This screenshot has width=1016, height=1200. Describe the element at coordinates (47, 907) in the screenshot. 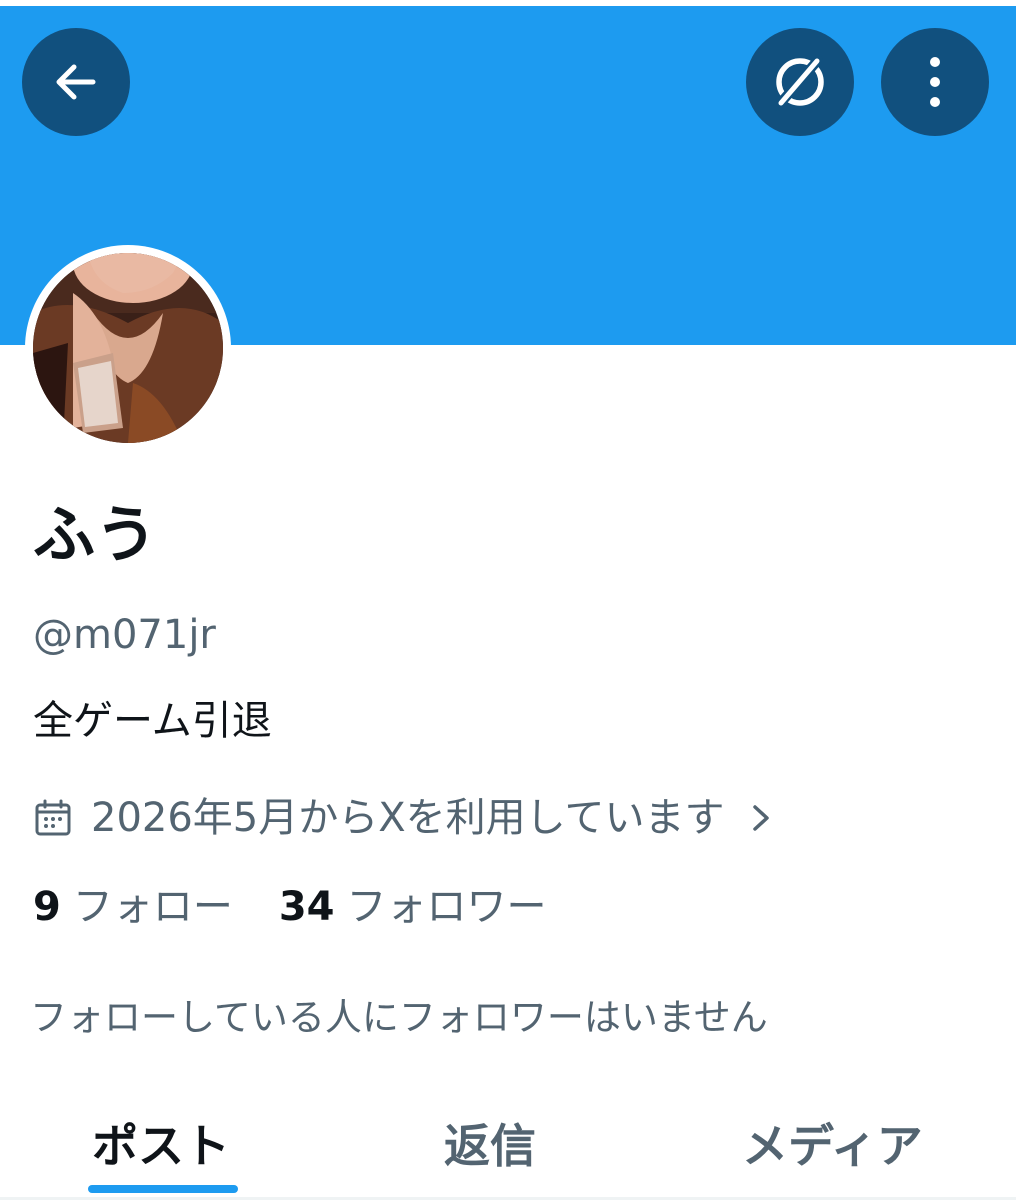

I see `following-count: 9` at that location.